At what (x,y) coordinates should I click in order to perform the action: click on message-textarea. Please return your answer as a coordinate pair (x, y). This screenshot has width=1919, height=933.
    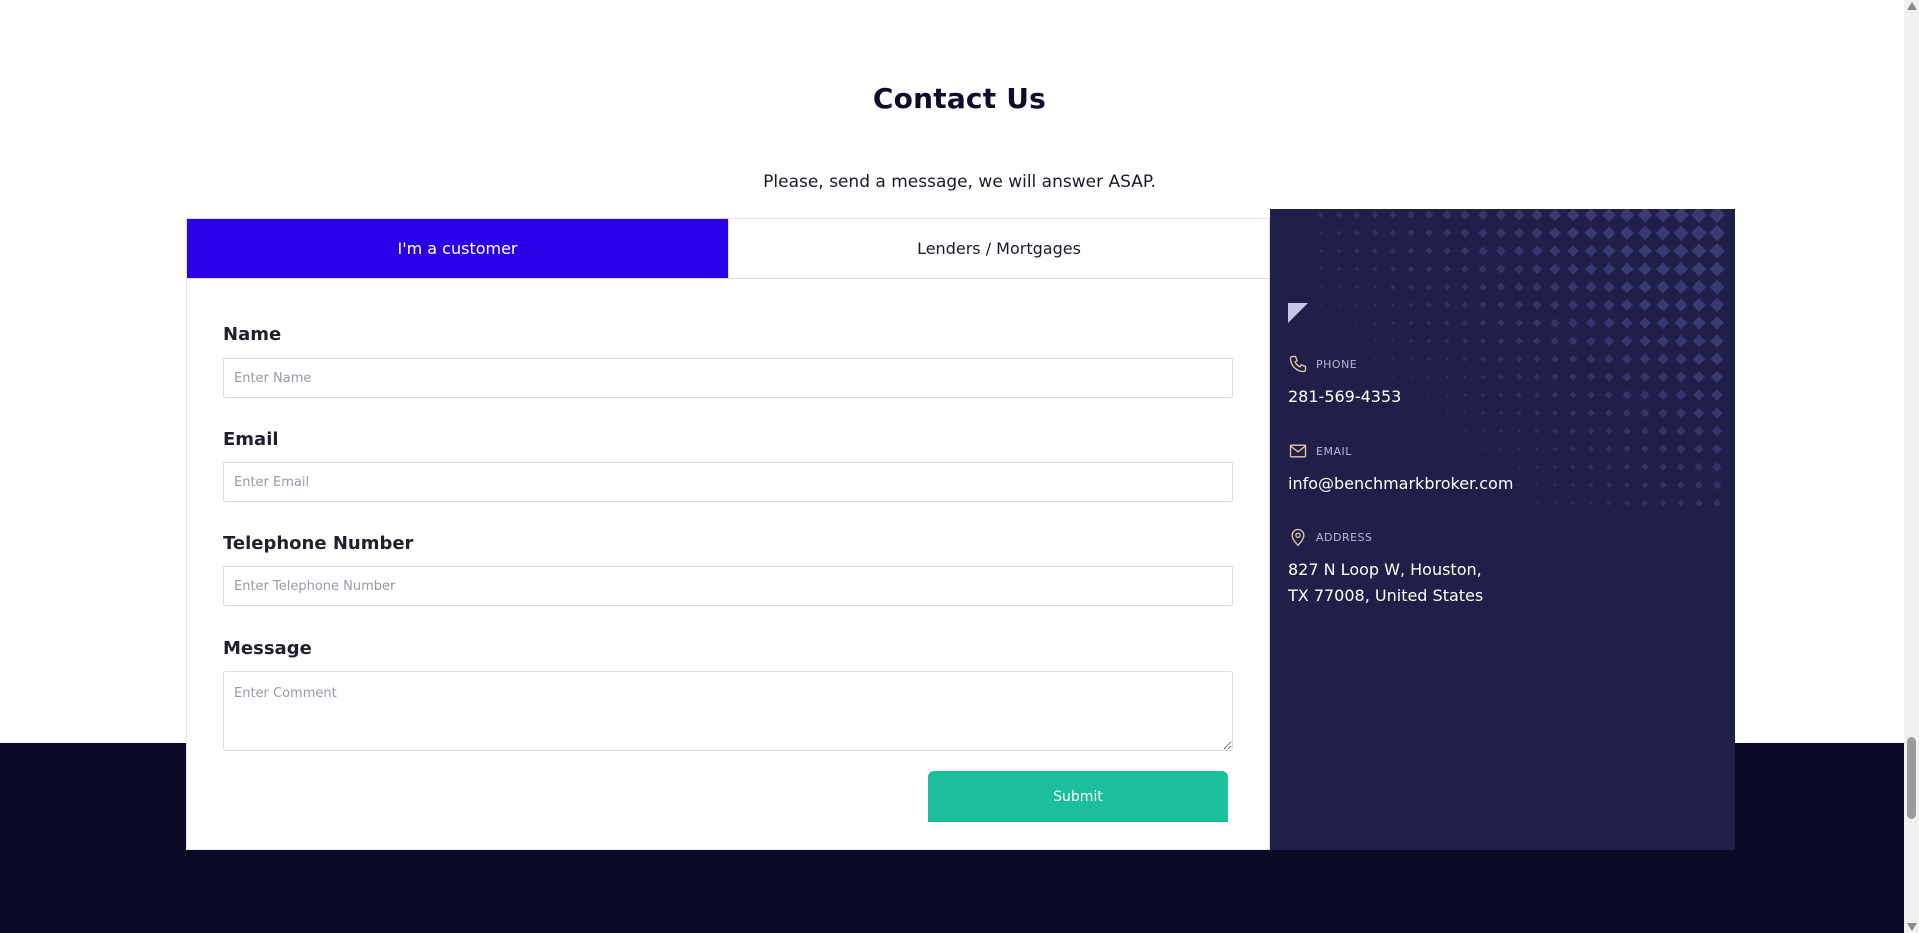
    Looking at the image, I should click on (728, 711).